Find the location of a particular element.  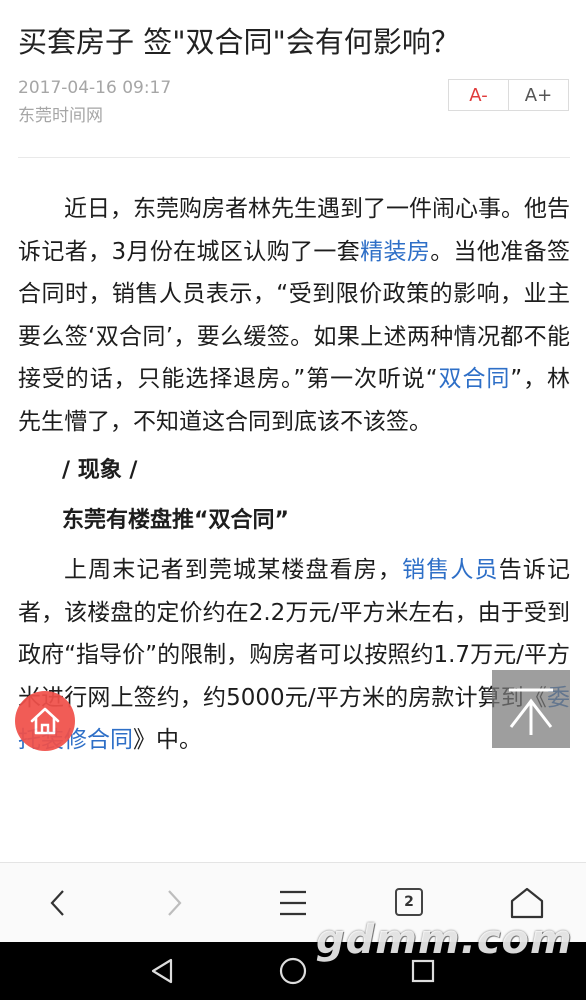

font-increase-button: A+ is located at coordinates (538, 95).